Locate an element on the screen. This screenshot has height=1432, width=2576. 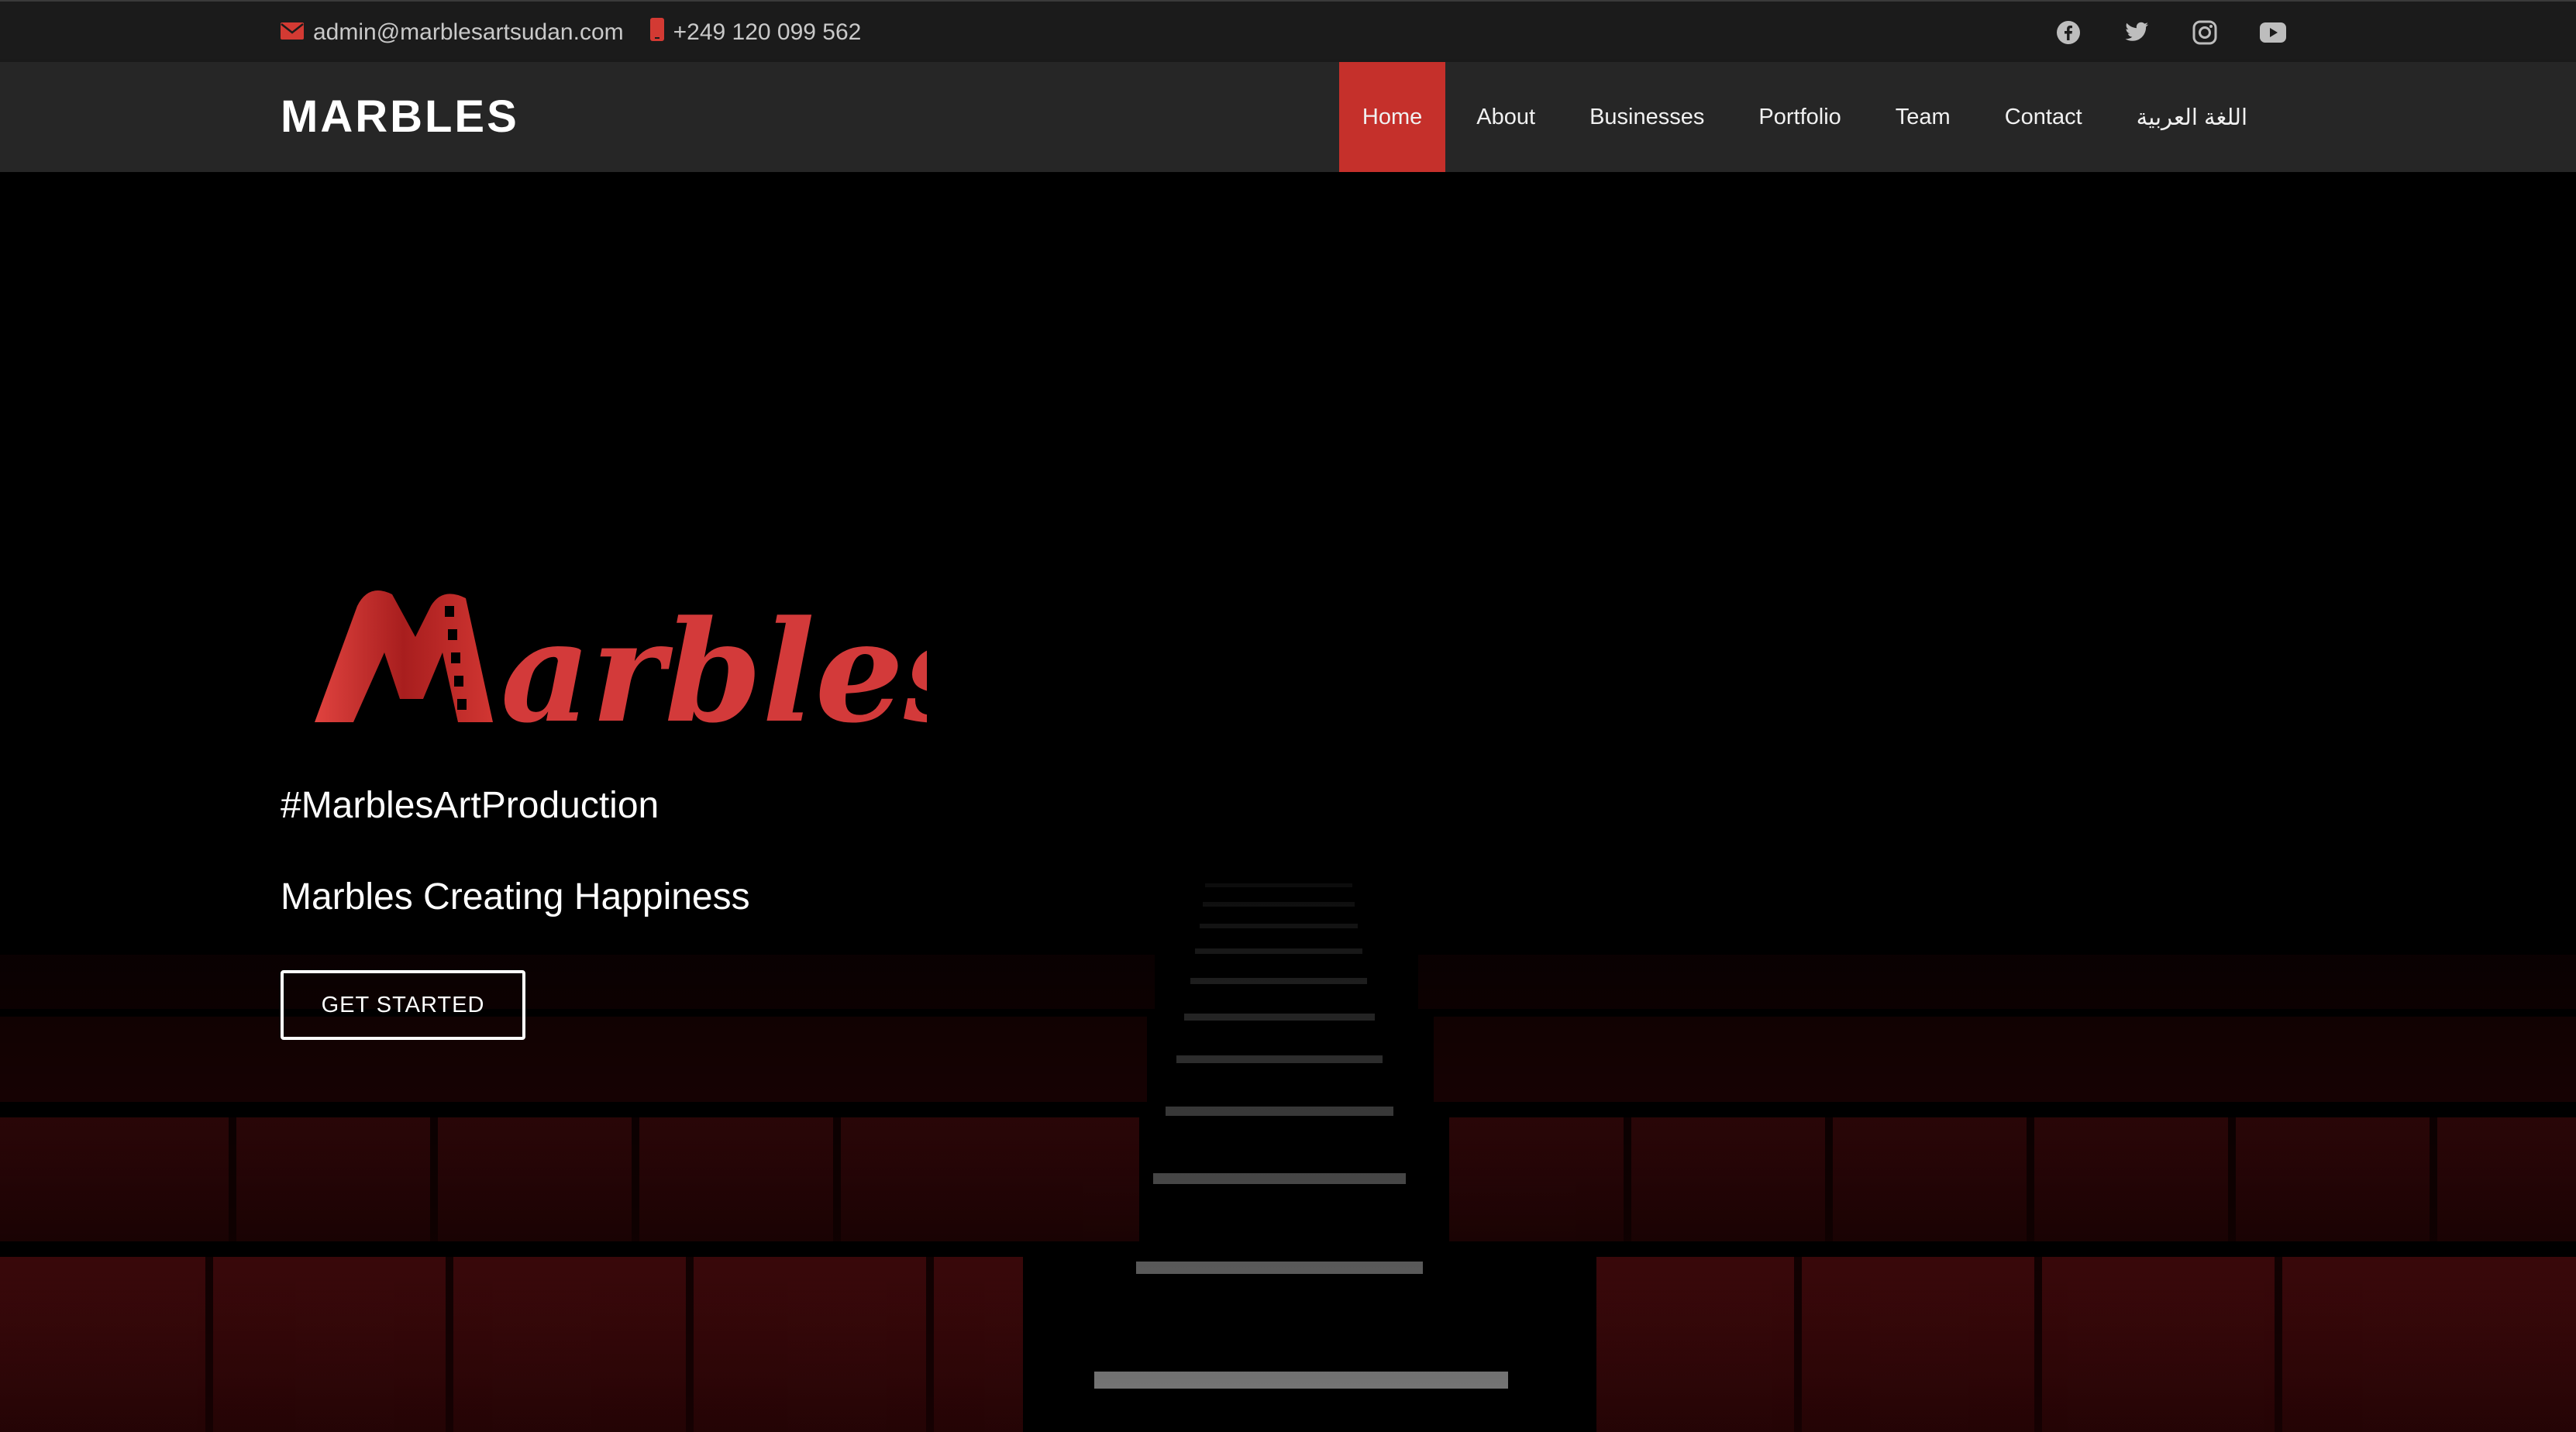
facebook-icon is located at coordinates (2068, 32).